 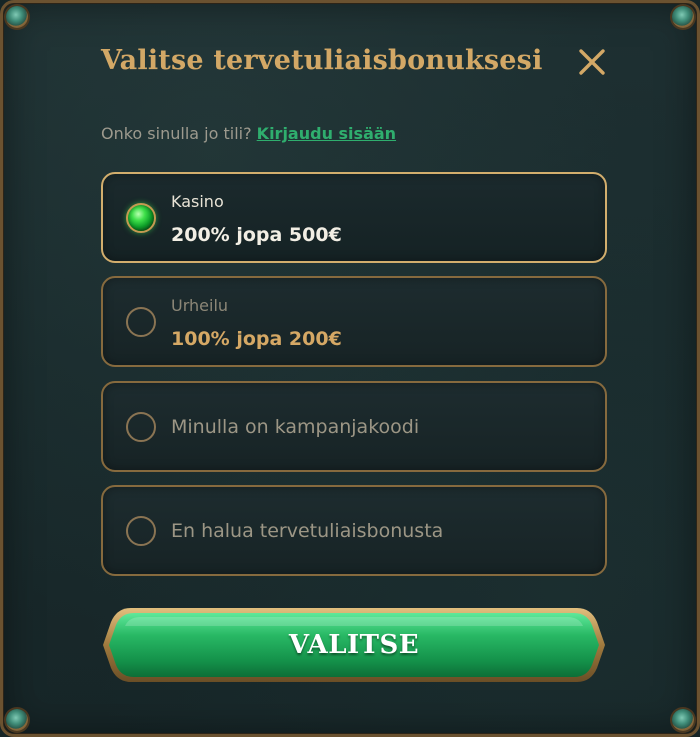 I want to click on option-label: Urheilu, so click(x=200, y=305).